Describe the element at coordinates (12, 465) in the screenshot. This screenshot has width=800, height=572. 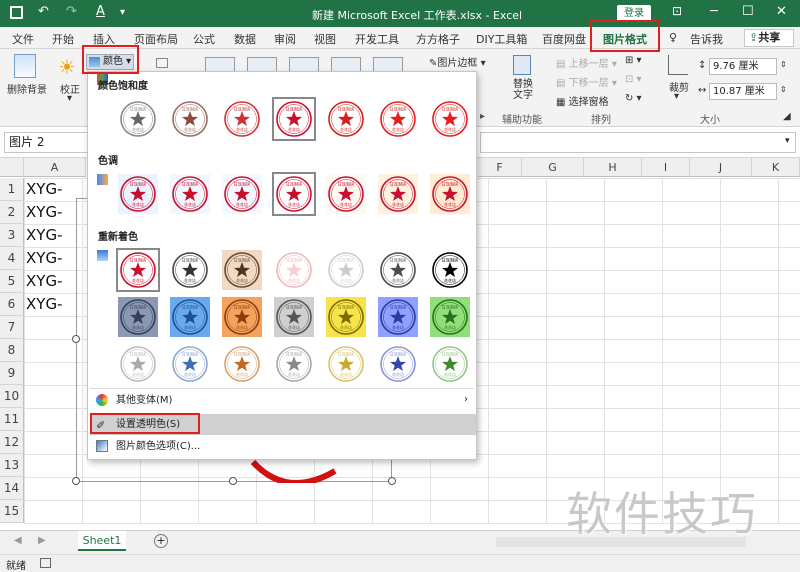
I see `row-header: 13` at that location.